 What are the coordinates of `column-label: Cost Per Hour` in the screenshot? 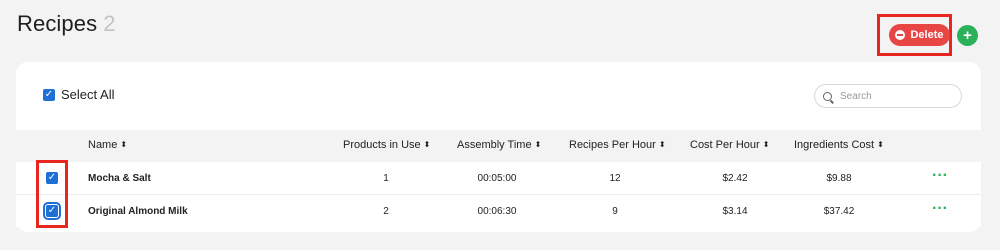 It's located at (725, 145).